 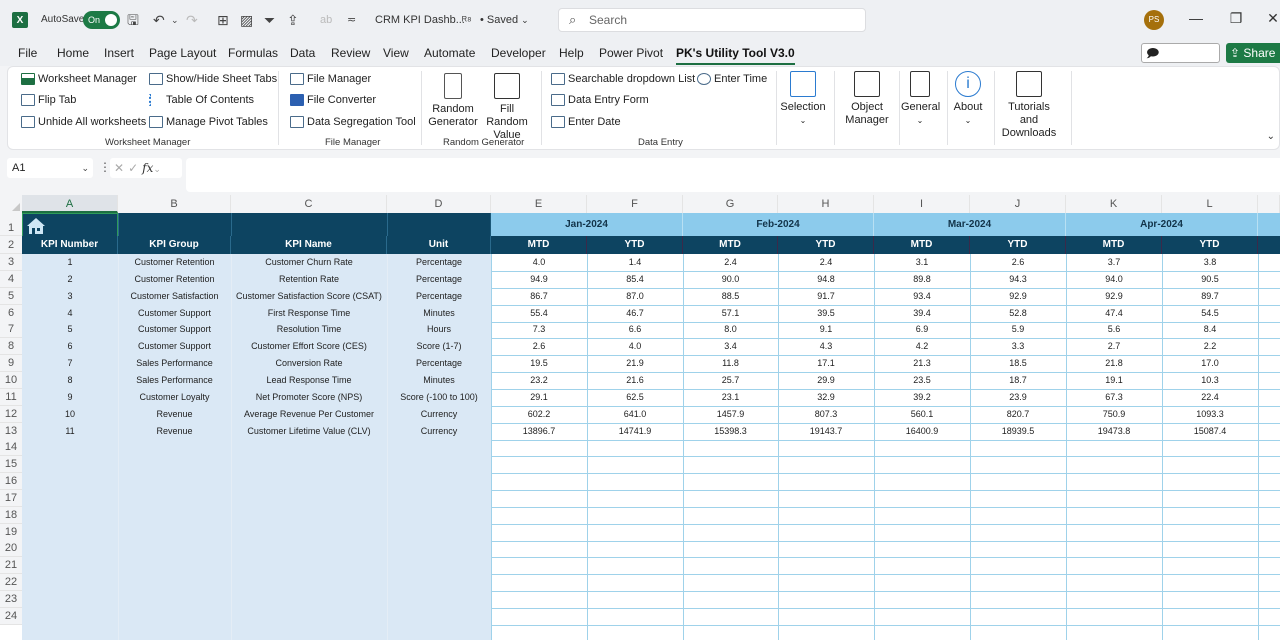 What do you see at coordinates (922, 363) in the screenshot?
I see `value-cell: 21.3` at bounding box center [922, 363].